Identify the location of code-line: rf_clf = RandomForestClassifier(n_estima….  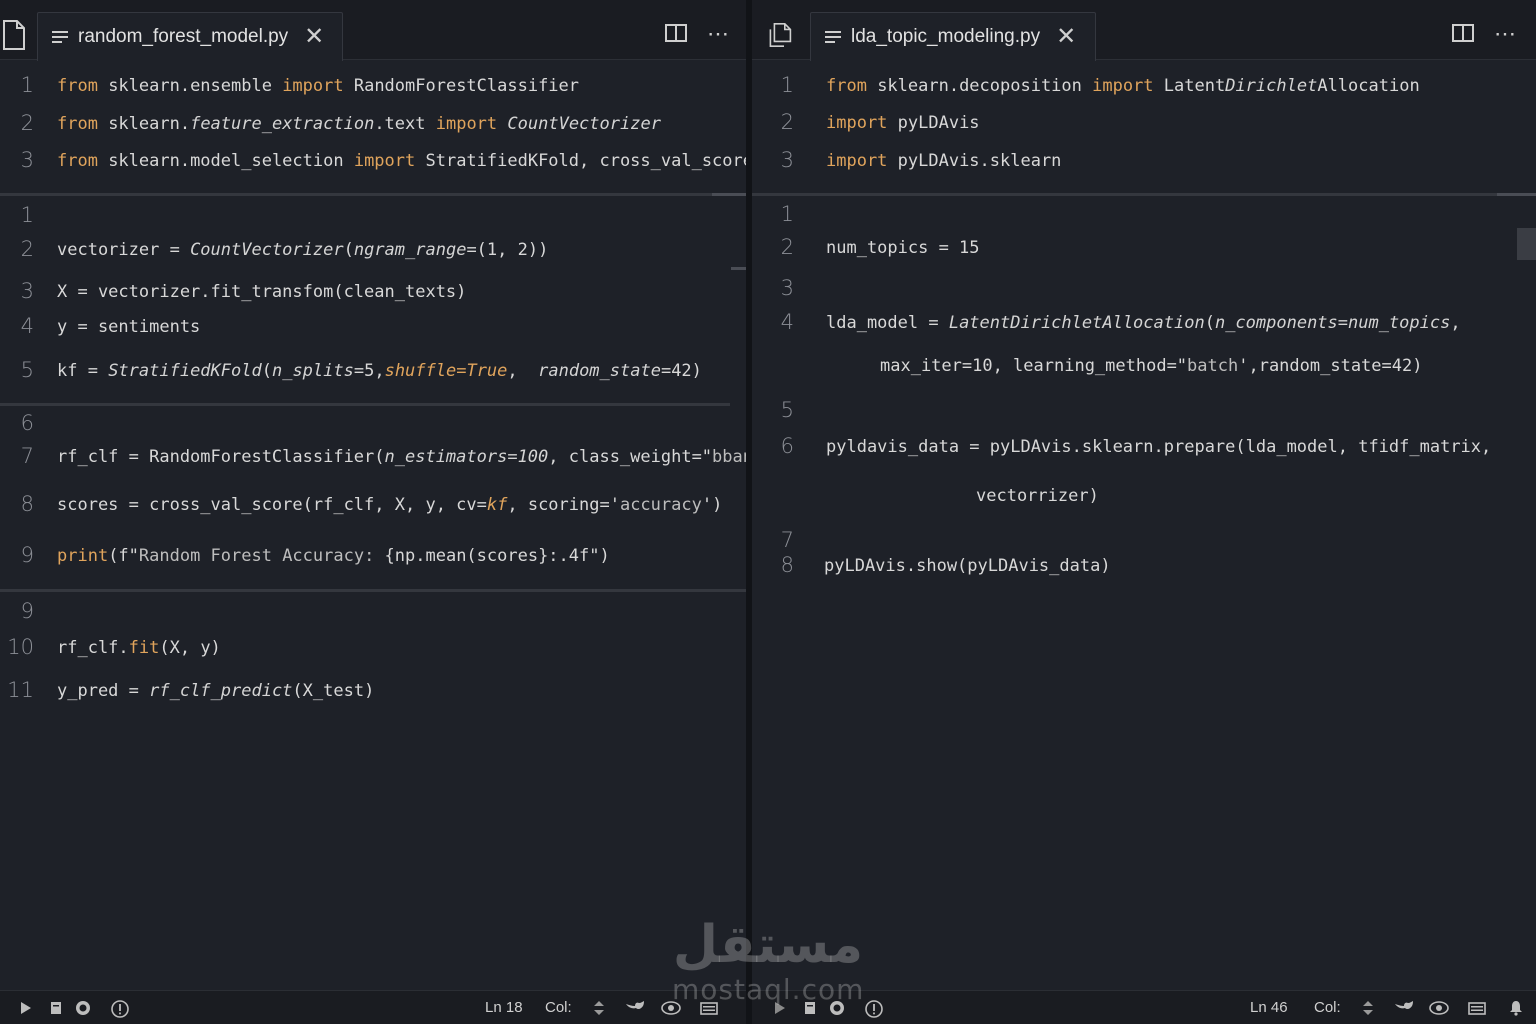
(401, 457).